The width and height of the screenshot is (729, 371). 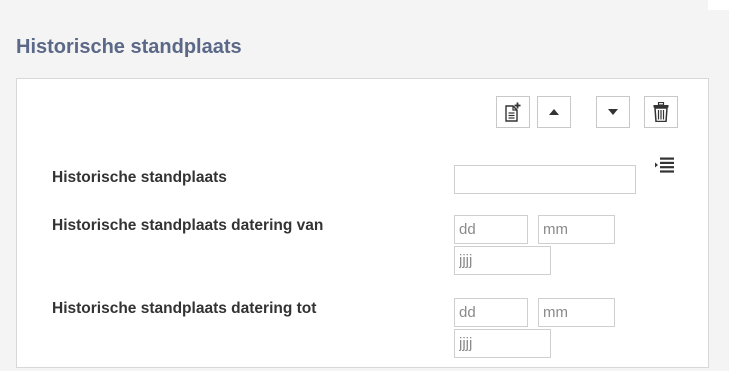 I want to click on datering-van-day-input, so click(x=491, y=229).